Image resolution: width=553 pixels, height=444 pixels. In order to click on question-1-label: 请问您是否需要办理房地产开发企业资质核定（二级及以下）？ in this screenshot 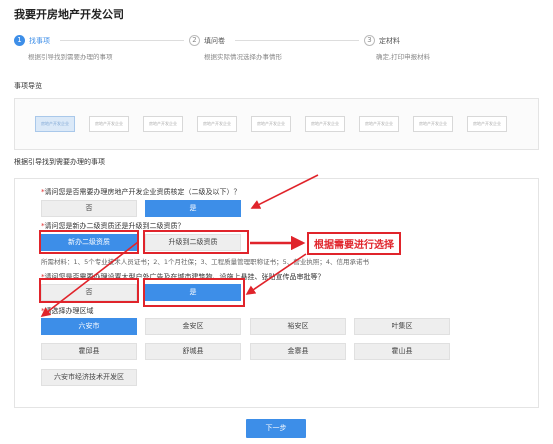, I will do `click(142, 192)`.